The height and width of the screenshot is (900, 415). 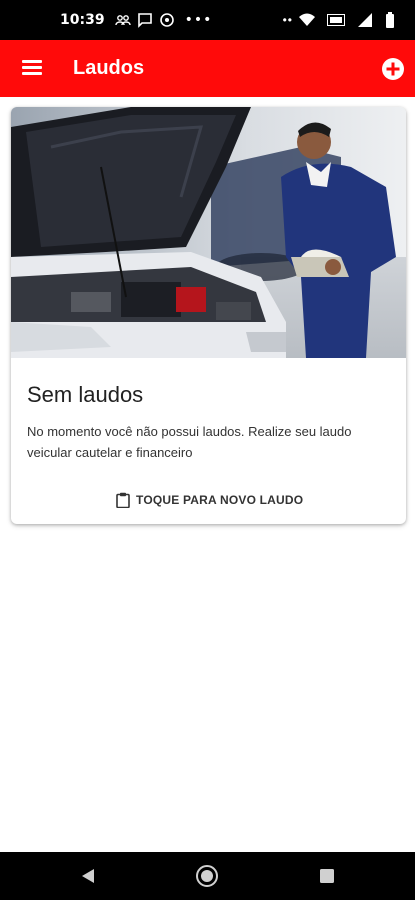 I want to click on back-icon, so click(x=88, y=876).